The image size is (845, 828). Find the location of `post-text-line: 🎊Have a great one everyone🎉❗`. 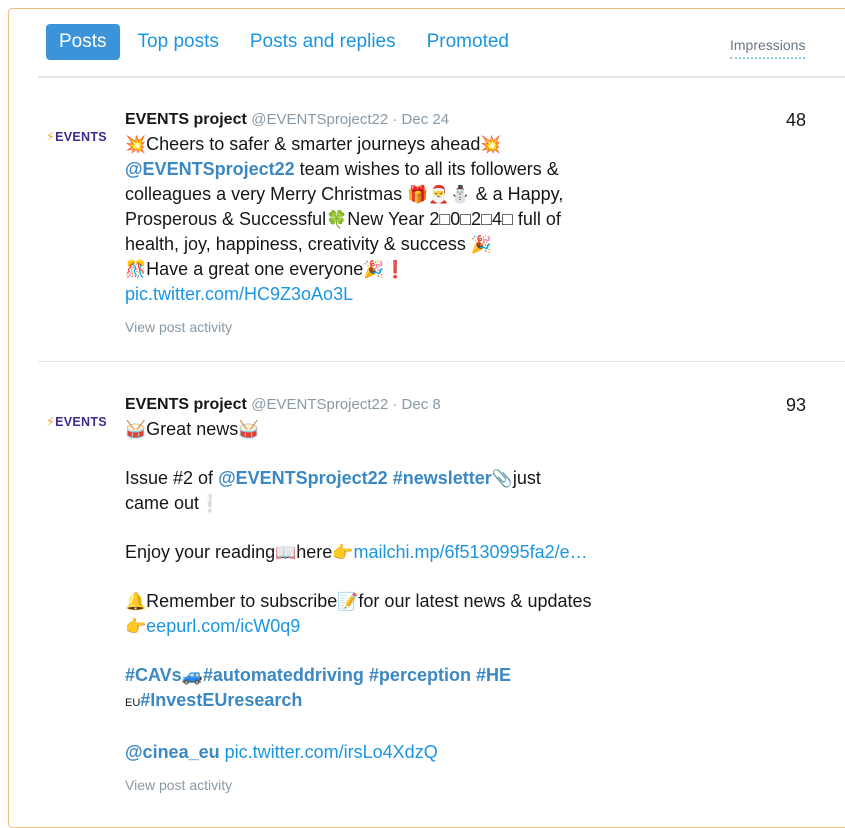

post-text-line: 🎊Have a great one everyone🎉❗ is located at coordinates (405, 269).